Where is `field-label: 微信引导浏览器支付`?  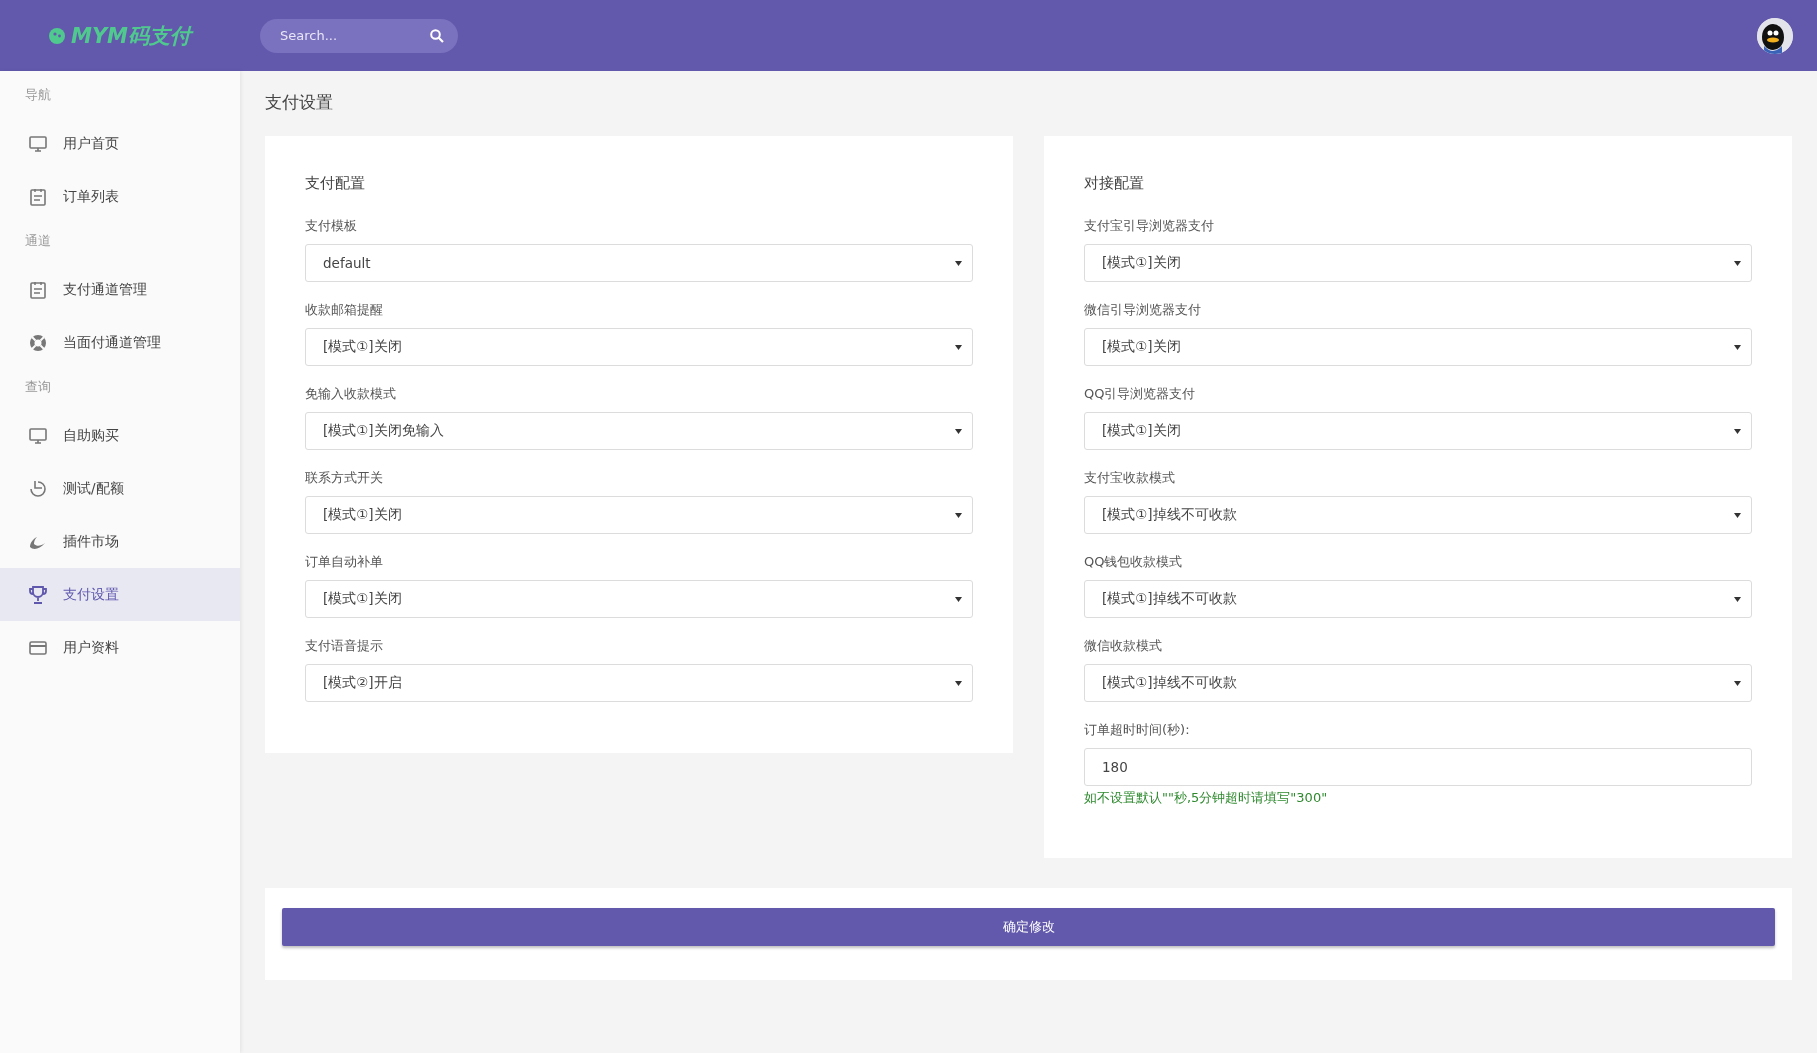 field-label: 微信引导浏览器支付 is located at coordinates (1143, 310).